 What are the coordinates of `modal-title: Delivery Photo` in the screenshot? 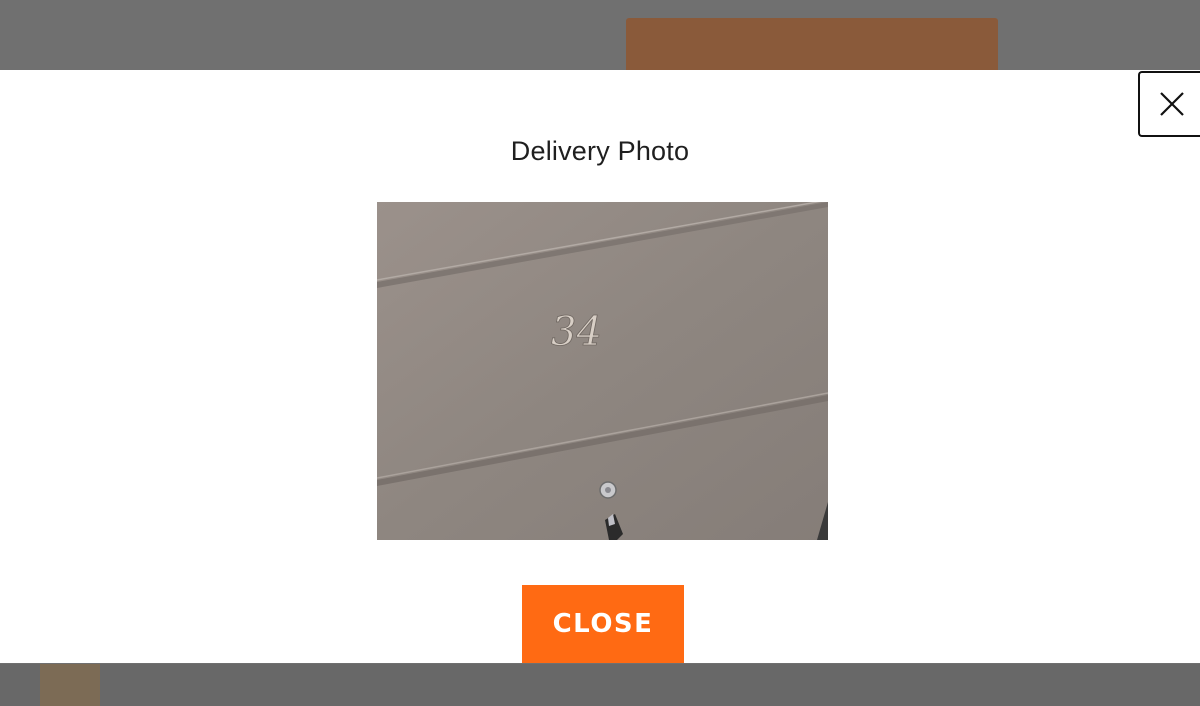 It's located at (600, 151).